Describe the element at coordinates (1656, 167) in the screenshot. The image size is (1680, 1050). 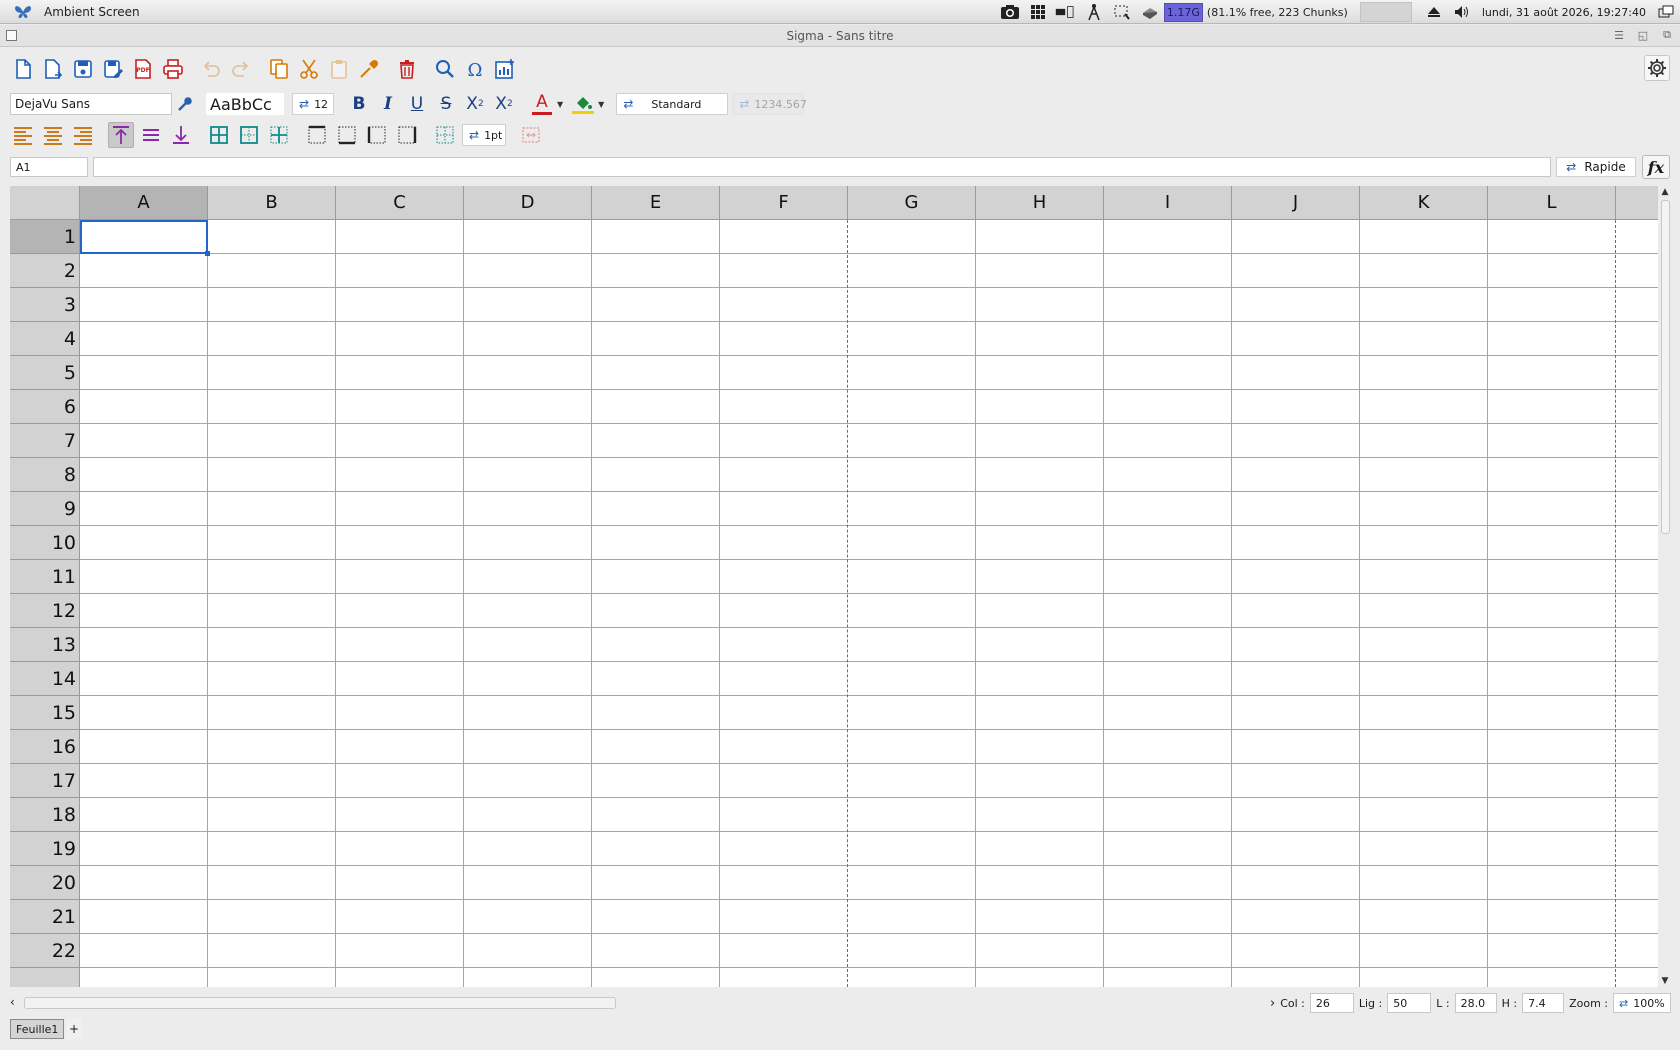
I see `function-wizard-button: fx` at that location.